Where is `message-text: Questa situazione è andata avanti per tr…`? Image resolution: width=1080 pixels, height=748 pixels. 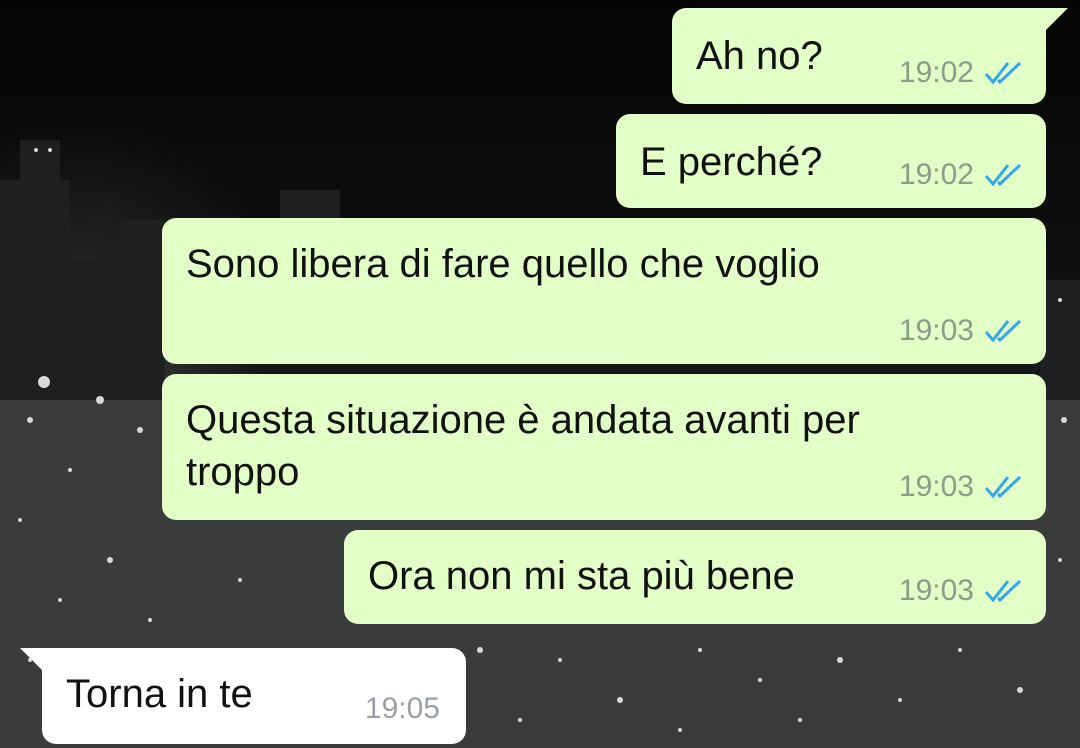 message-text: Questa situazione è andata avanti per tr… is located at coordinates (523, 446).